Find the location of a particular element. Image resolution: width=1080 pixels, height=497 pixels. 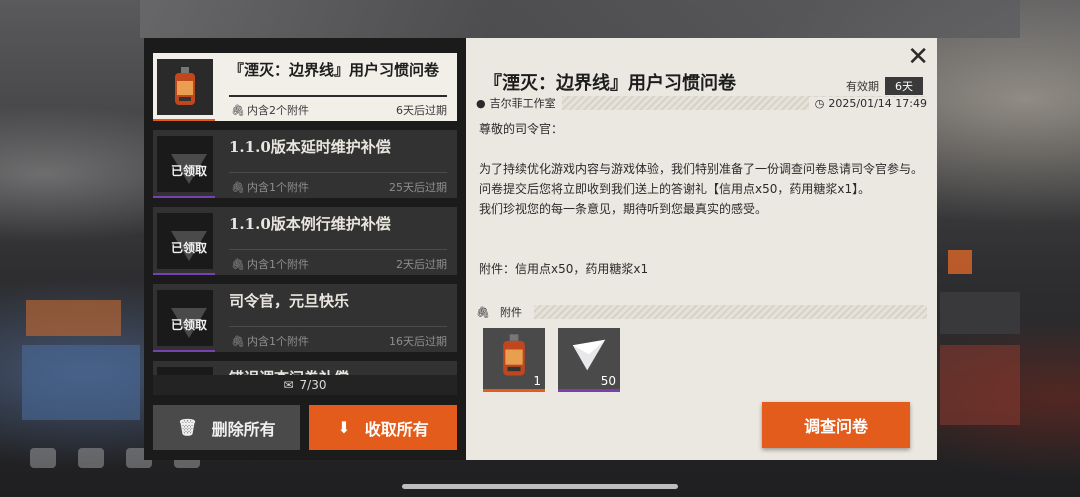

attachment-credits: 50 is located at coordinates (589, 360).